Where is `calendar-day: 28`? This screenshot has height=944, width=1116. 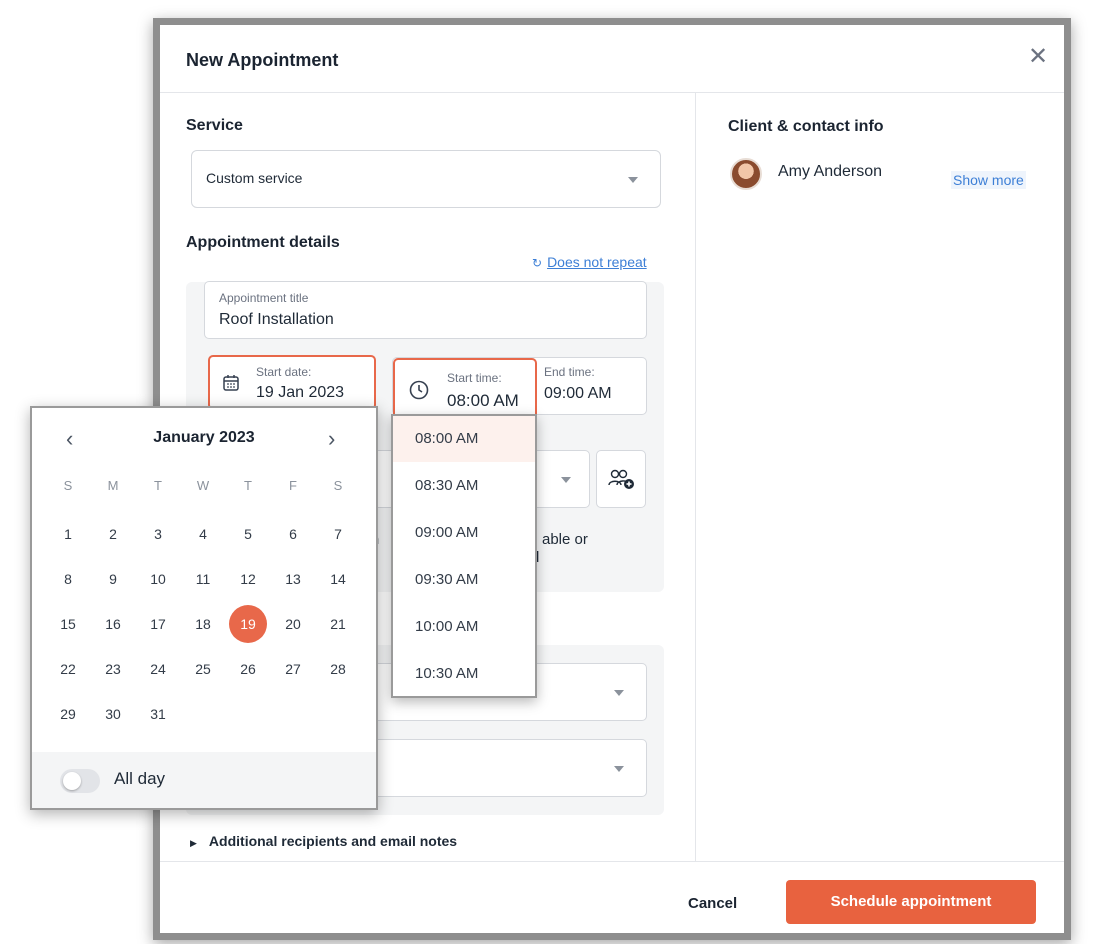
calendar-day: 28 is located at coordinates (338, 669).